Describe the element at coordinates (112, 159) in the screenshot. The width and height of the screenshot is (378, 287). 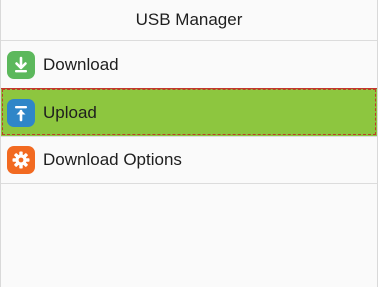
I see `menu-item-label: Download Options` at that location.